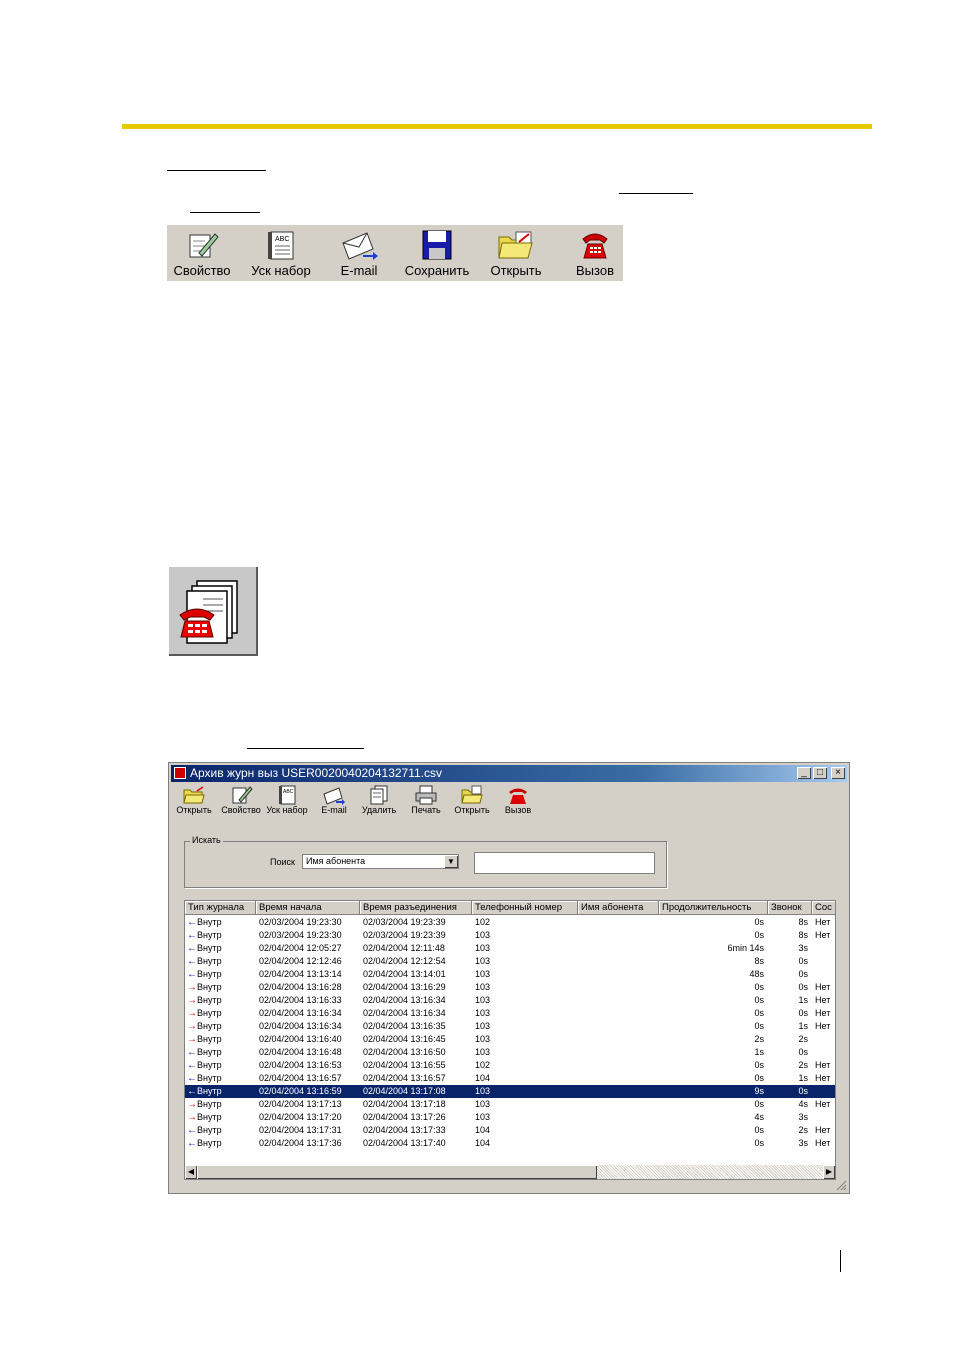 This screenshot has height=1350, width=954. I want to click on maximize-button: □, so click(820, 773).